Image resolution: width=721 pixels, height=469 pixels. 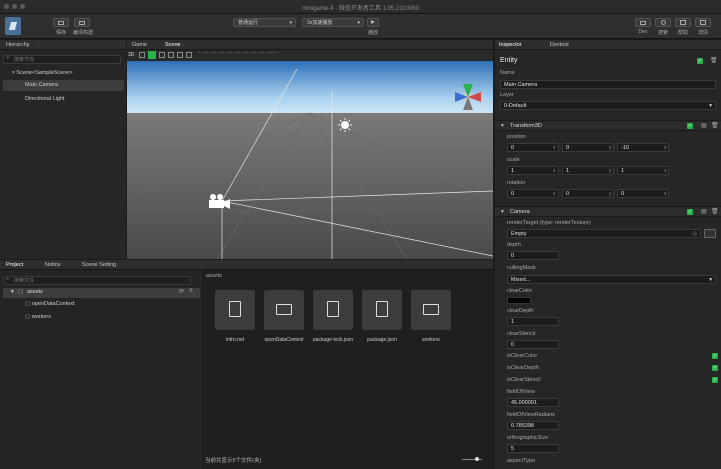 What do you see at coordinates (533, 255) in the screenshot?
I see `depth-input: 0` at bounding box center [533, 255].